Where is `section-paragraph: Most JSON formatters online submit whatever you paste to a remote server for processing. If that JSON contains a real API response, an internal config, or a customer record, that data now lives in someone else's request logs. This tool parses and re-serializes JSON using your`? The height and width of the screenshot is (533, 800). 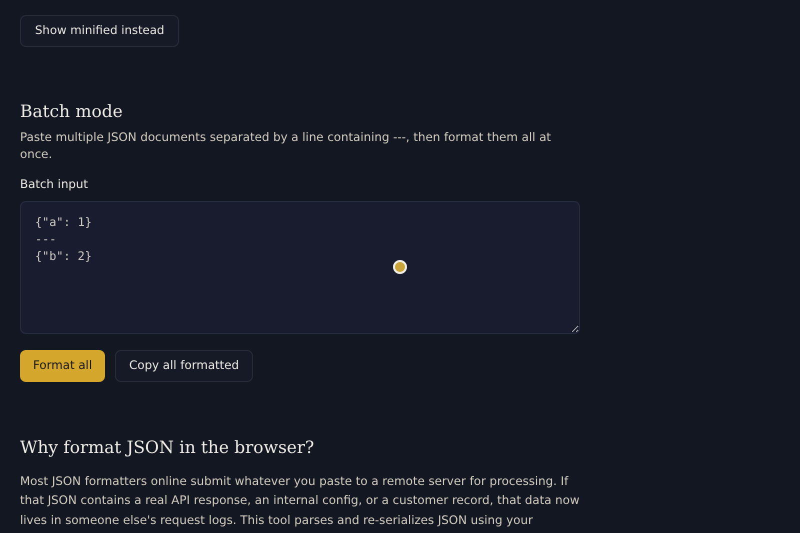 section-paragraph: Most JSON formatters online submit whatever you paste to a remote server for processing. If that JSON contains a real API response, an internal config, or a customer record, that data now lives in someone else's request logs. This tool parses and re-serializes JSON using your is located at coordinates (300, 500).